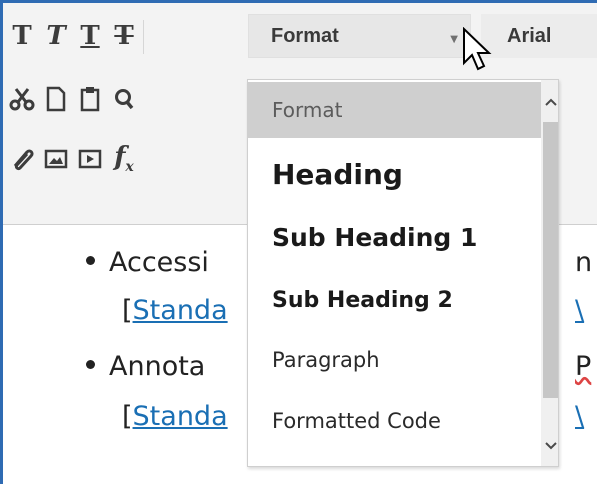 The height and width of the screenshot is (484, 597). I want to click on video-icon, so click(90, 159).